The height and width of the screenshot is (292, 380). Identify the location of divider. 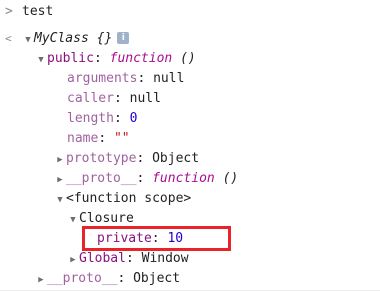
(190, 290).